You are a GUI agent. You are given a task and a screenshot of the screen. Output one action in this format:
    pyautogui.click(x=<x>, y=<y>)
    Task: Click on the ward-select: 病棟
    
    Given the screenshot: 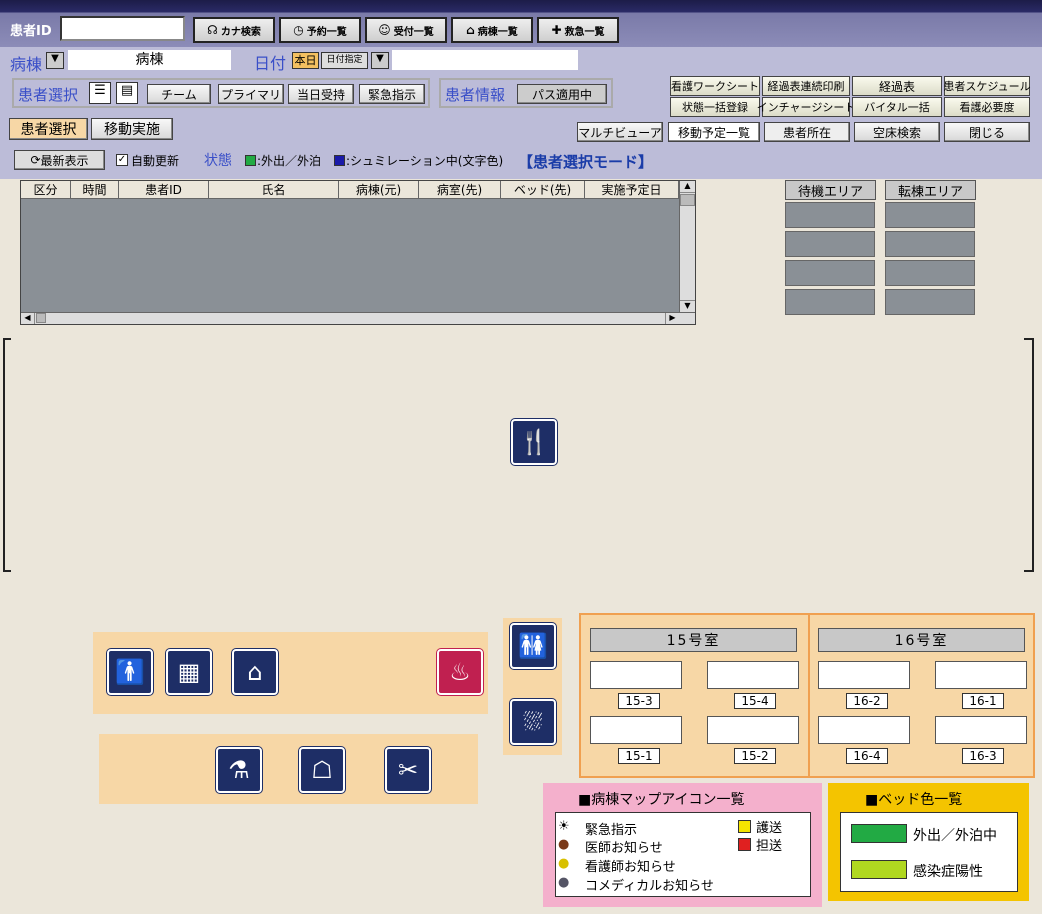 What is the action you would take?
    pyautogui.click(x=149, y=60)
    